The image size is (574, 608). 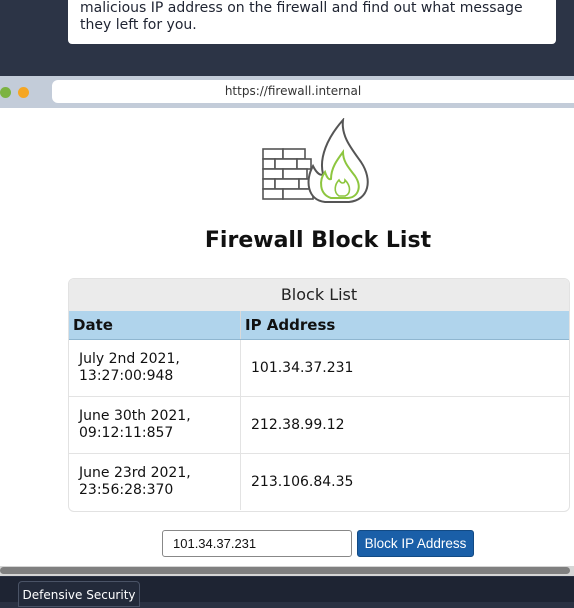 I want to click on table-header-row: Date IP Address, so click(x=319, y=325).